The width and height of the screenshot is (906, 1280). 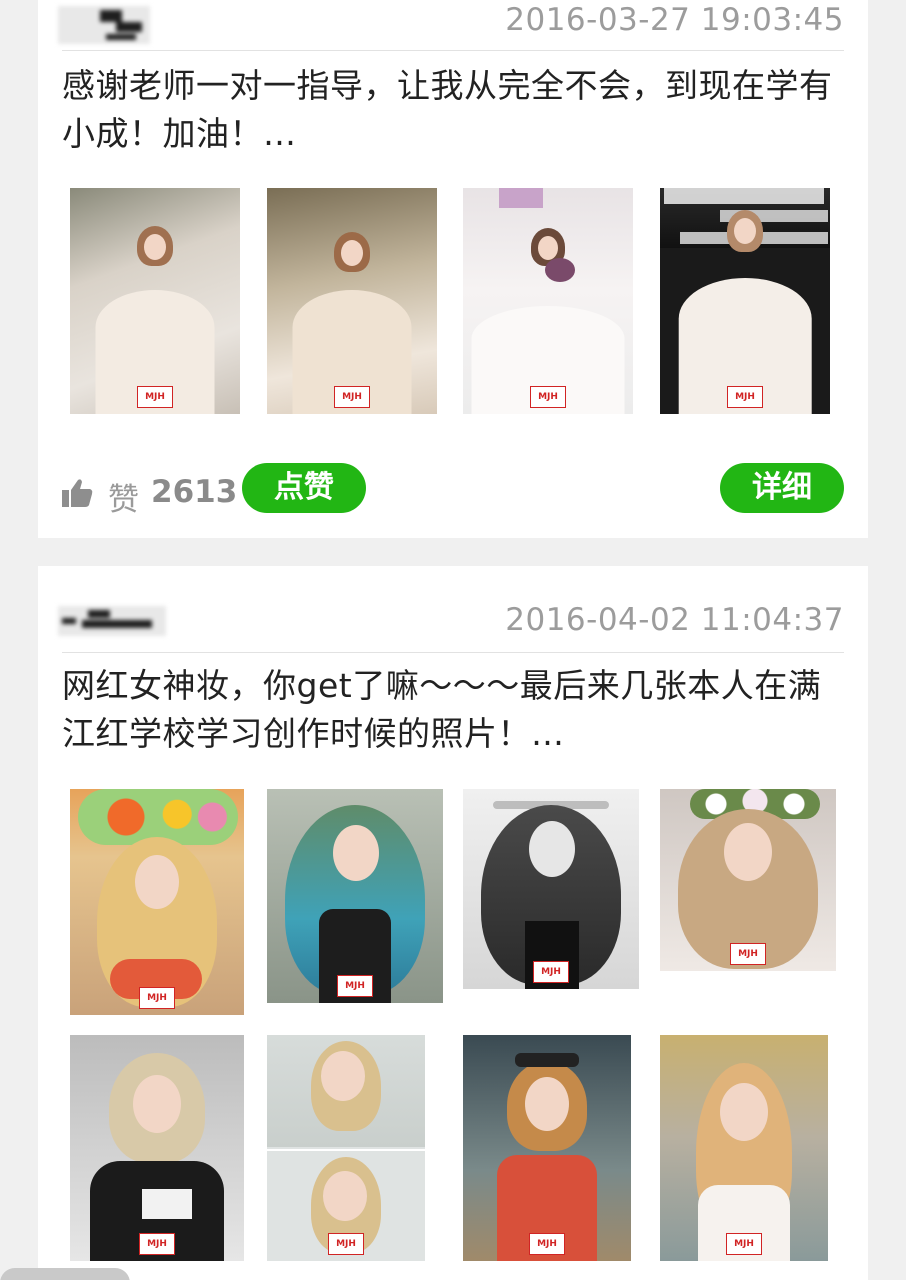 I want to click on likes-count: 2613, so click(x=194, y=492).